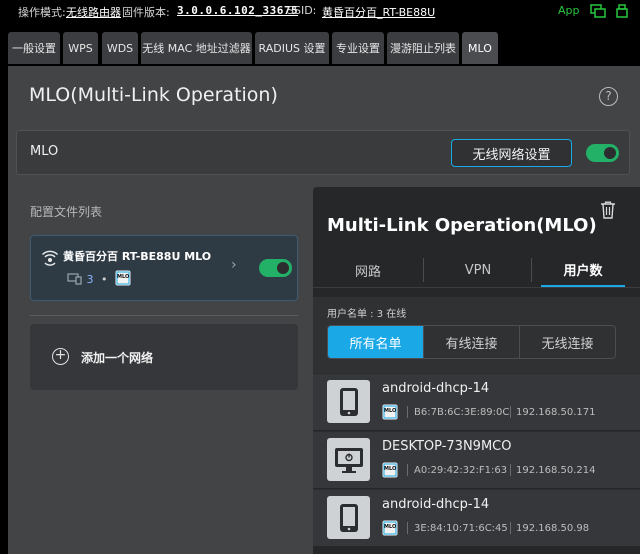 Image resolution: width=640 pixels, height=554 pixels. Describe the element at coordinates (511, 153) in the screenshot. I see `wireless-settings-button: 无线网络设置` at that location.